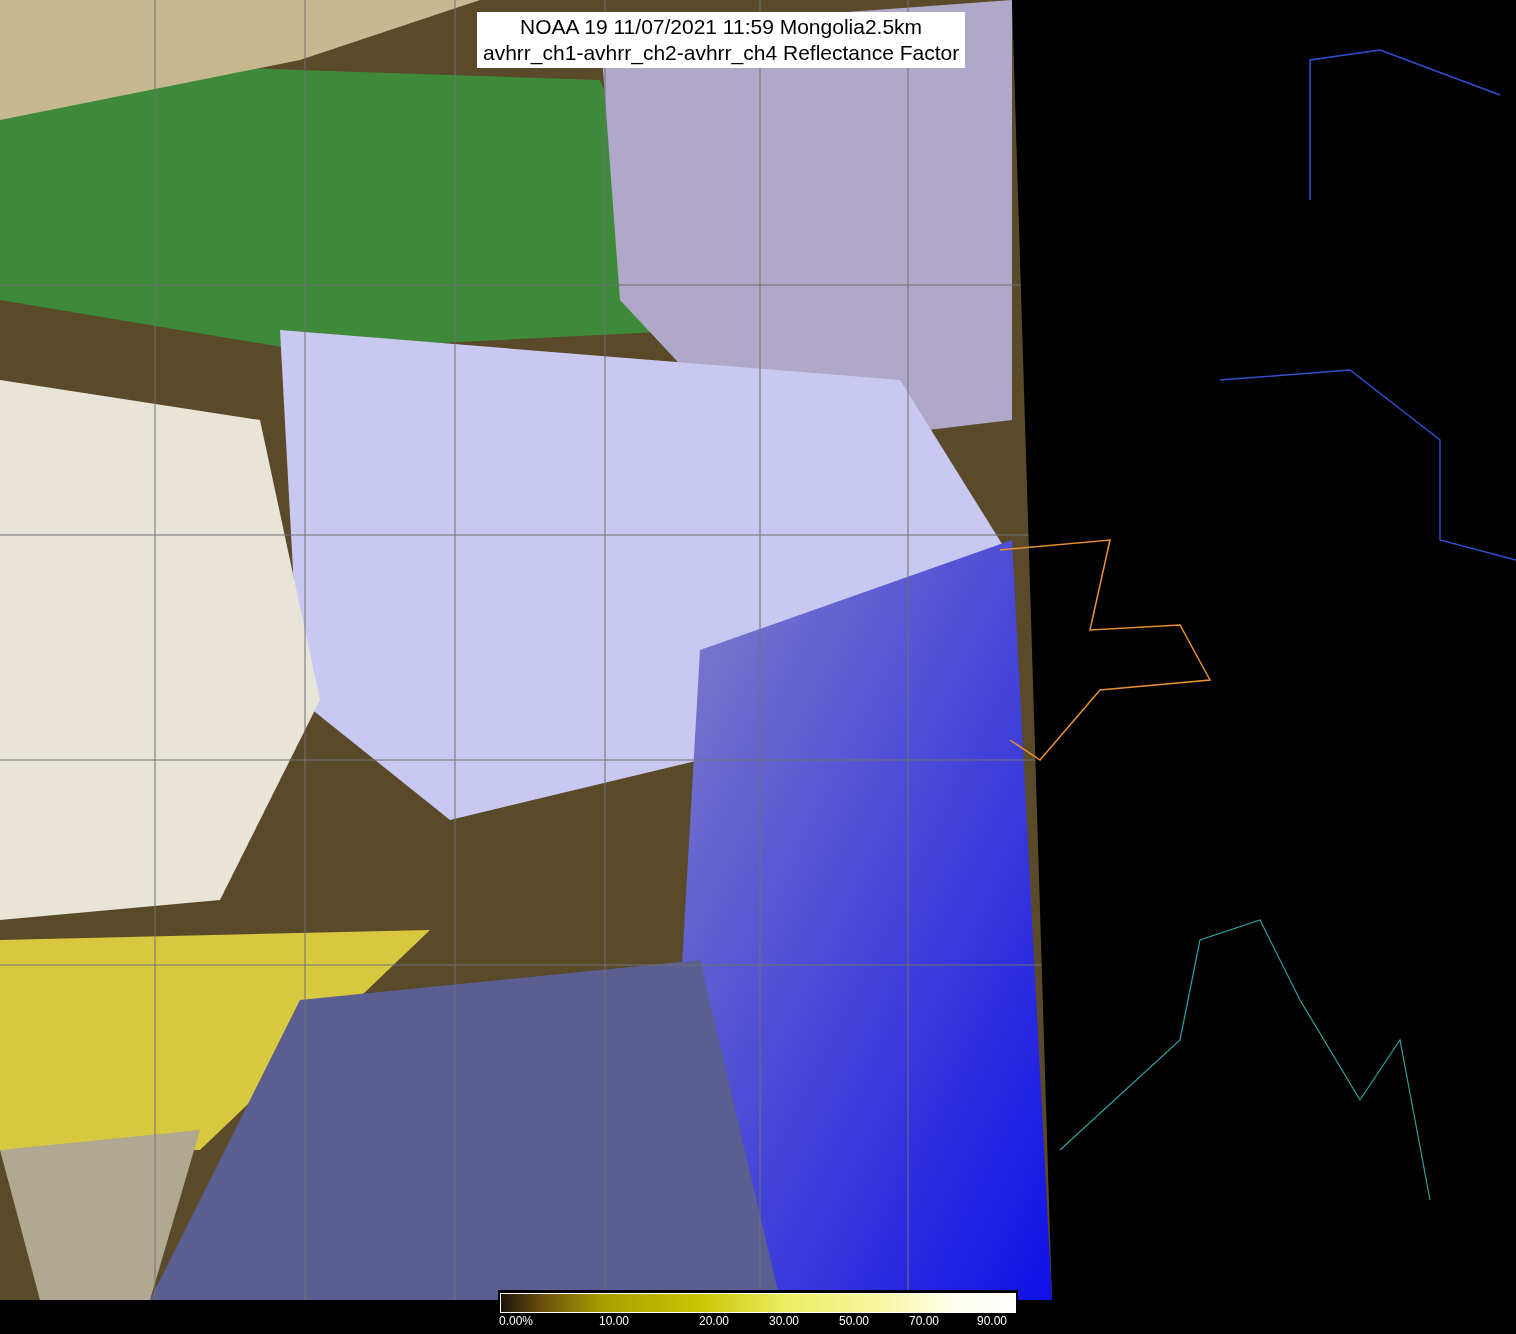 This screenshot has width=1516, height=1334. What do you see at coordinates (721, 27) in the screenshot?
I see `title-line: NOAA 19 11/07/2021 11:59 Mongolia2.5km` at bounding box center [721, 27].